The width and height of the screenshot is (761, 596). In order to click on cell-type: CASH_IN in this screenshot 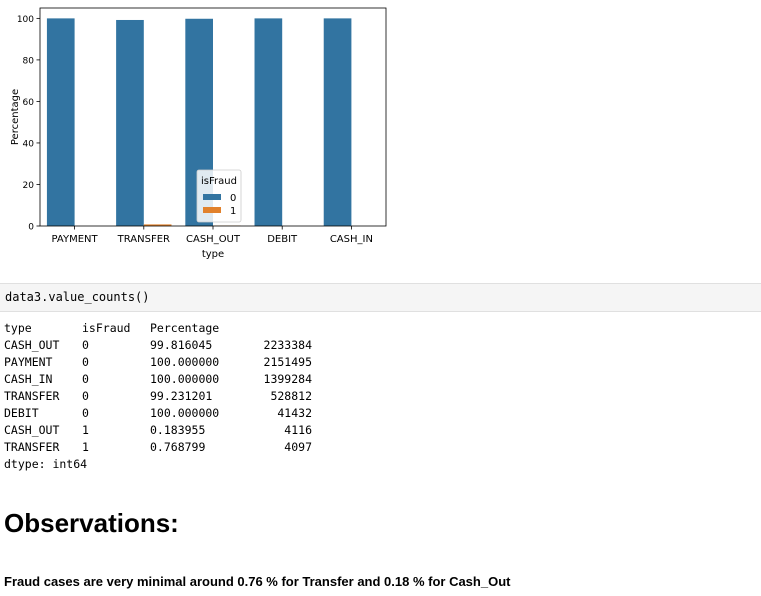, I will do `click(28, 379)`.